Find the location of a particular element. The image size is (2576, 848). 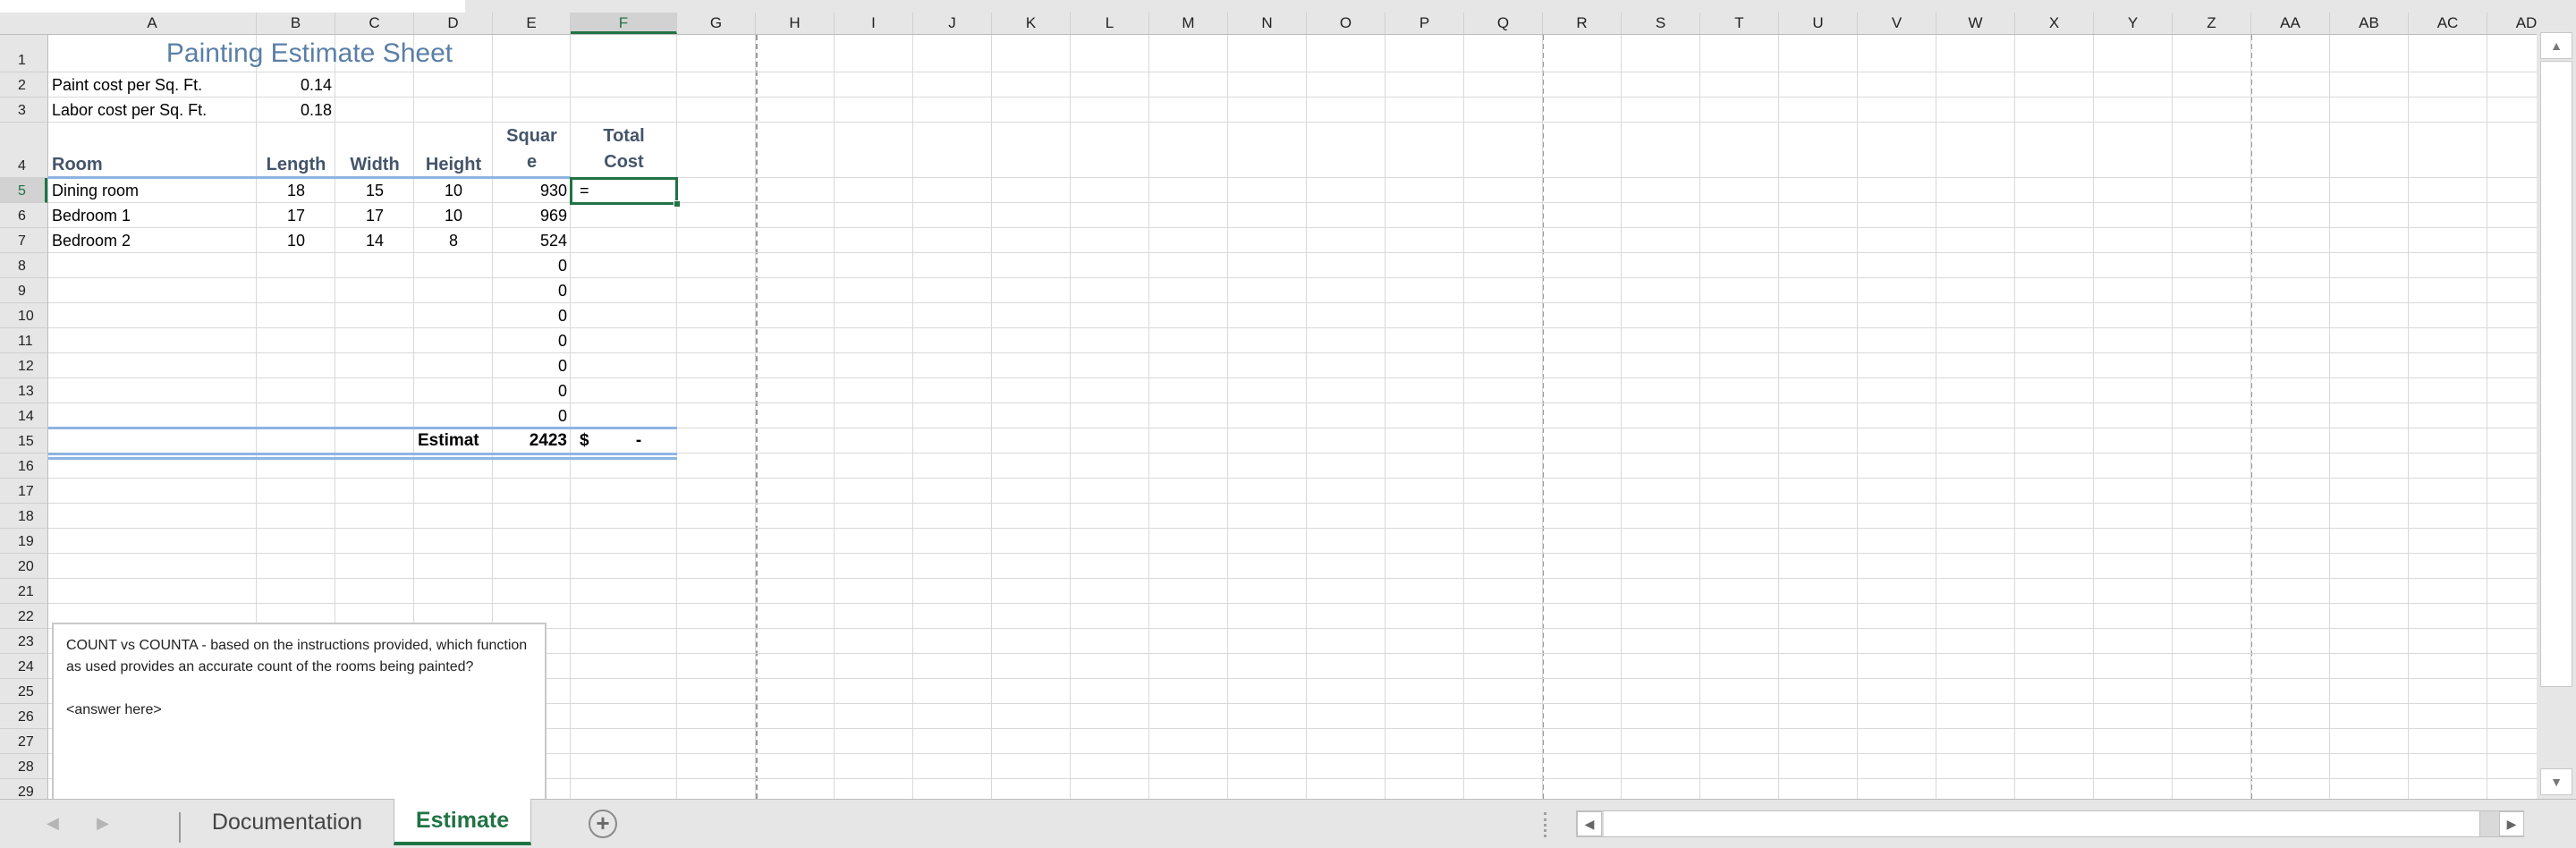

cell-width: 17 is located at coordinates (374, 215).